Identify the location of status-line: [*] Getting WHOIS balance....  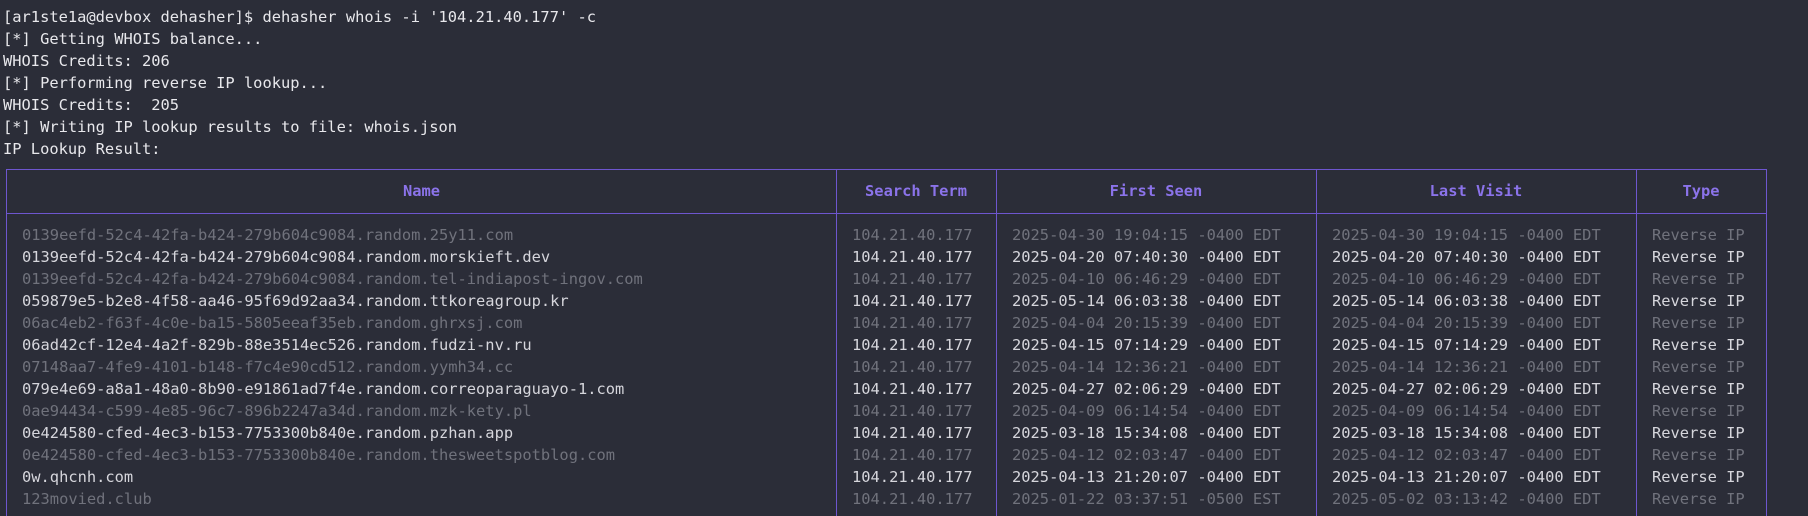
(133, 39).